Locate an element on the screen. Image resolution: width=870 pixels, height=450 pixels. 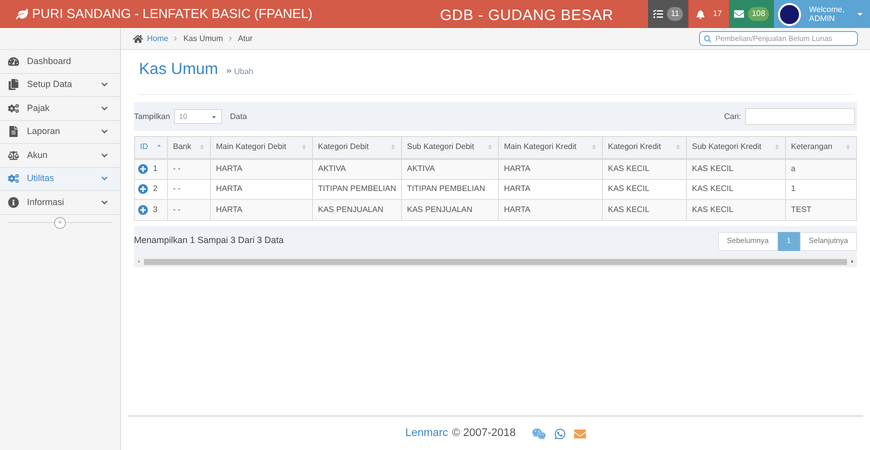
double-chevron-icon is located at coordinates (229, 71).